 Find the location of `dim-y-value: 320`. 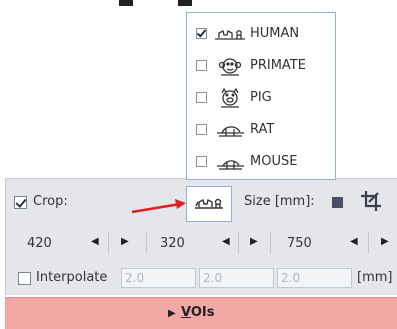

dim-y-value: 320 is located at coordinates (172, 243).